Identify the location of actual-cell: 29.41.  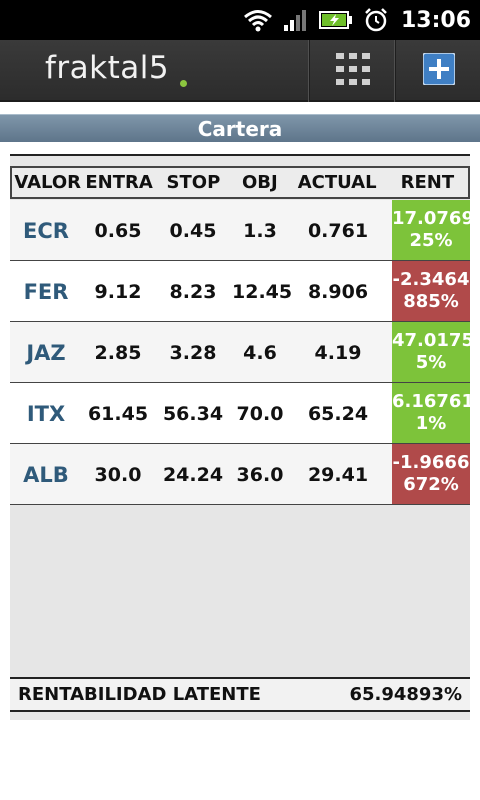
(338, 474).